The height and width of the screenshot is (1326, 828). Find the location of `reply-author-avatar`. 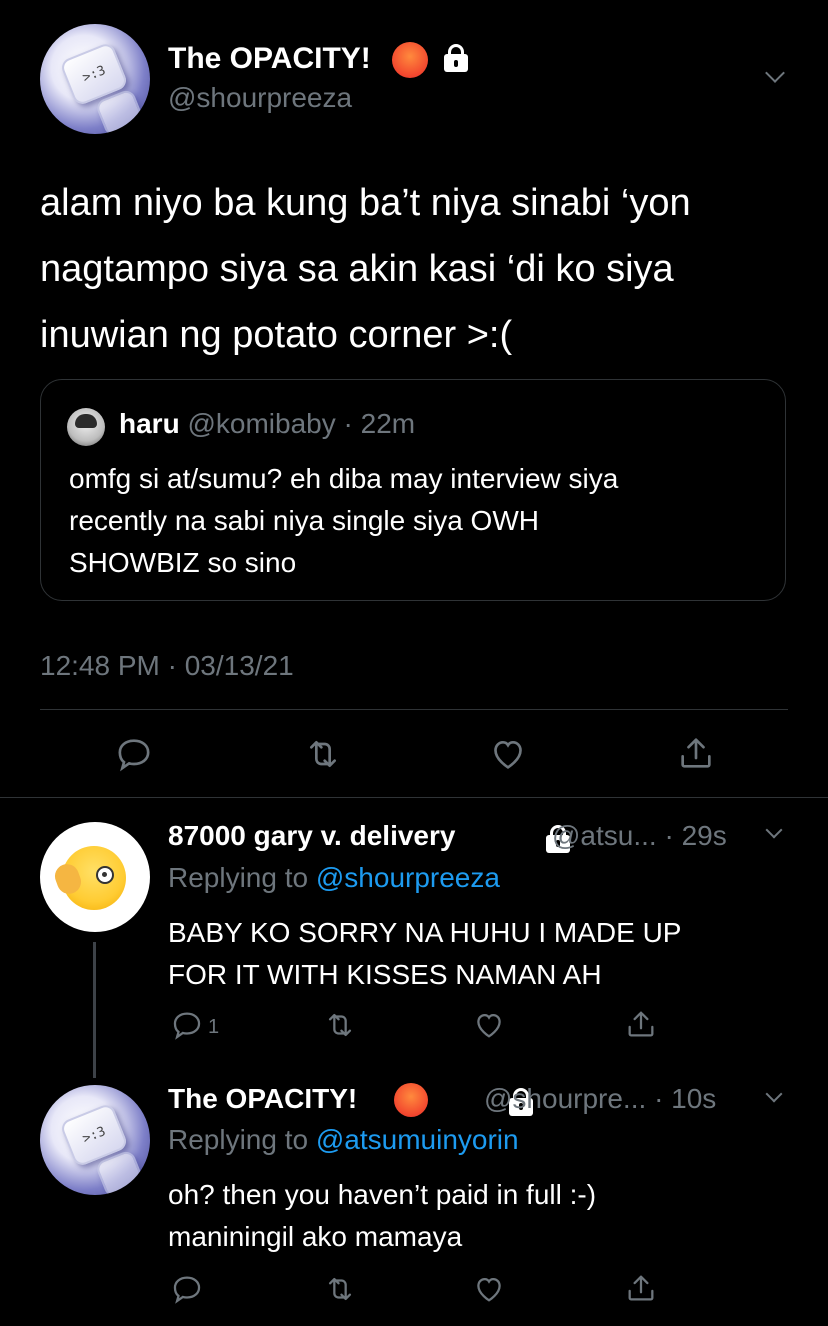

reply-author-avatar is located at coordinates (95, 877).